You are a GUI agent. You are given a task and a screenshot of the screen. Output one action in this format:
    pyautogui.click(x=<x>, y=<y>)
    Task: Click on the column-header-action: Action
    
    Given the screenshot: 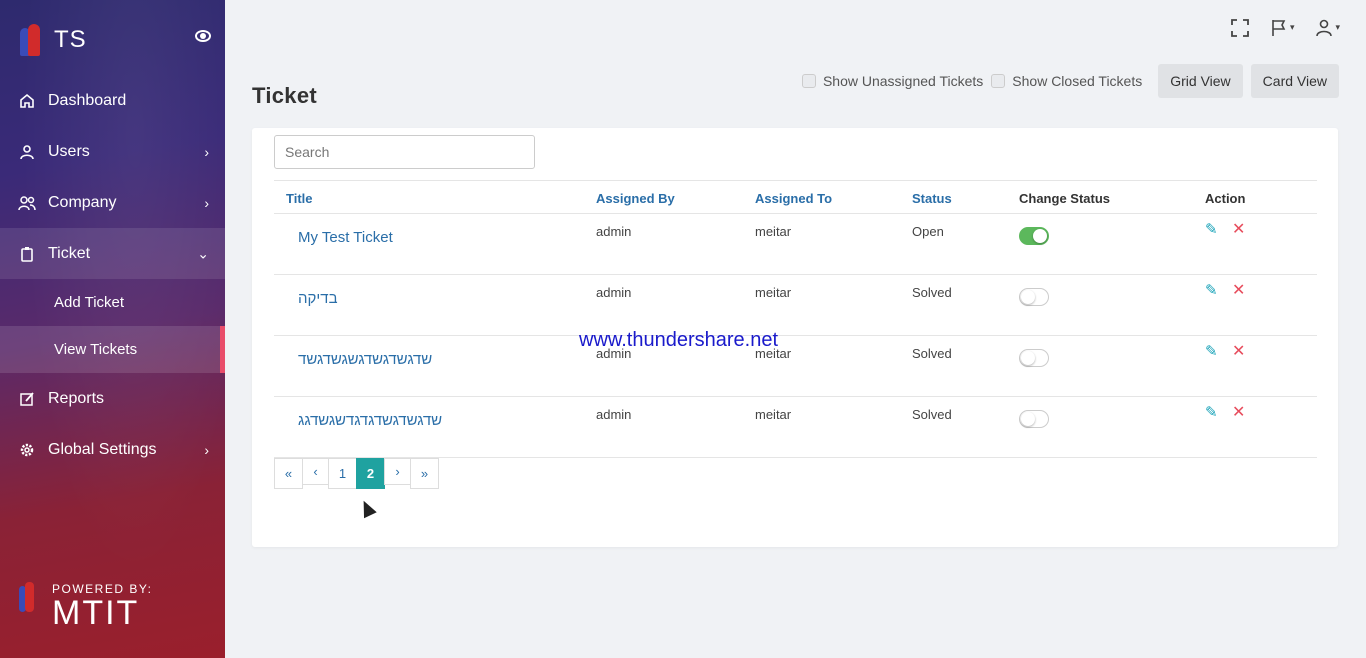 What is the action you would take?
    pyautogui.click(x=1225, y=198)
    